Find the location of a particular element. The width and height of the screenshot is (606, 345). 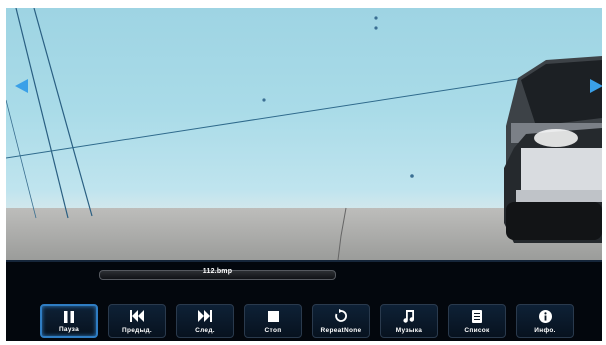

pause-button: Пауза is located at coordinates (69, 321).